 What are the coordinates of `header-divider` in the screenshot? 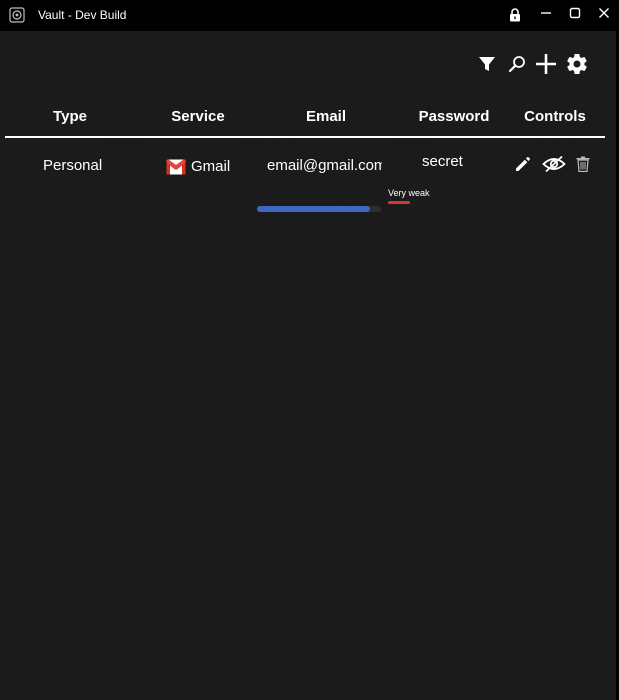 It's located at (305, 137).